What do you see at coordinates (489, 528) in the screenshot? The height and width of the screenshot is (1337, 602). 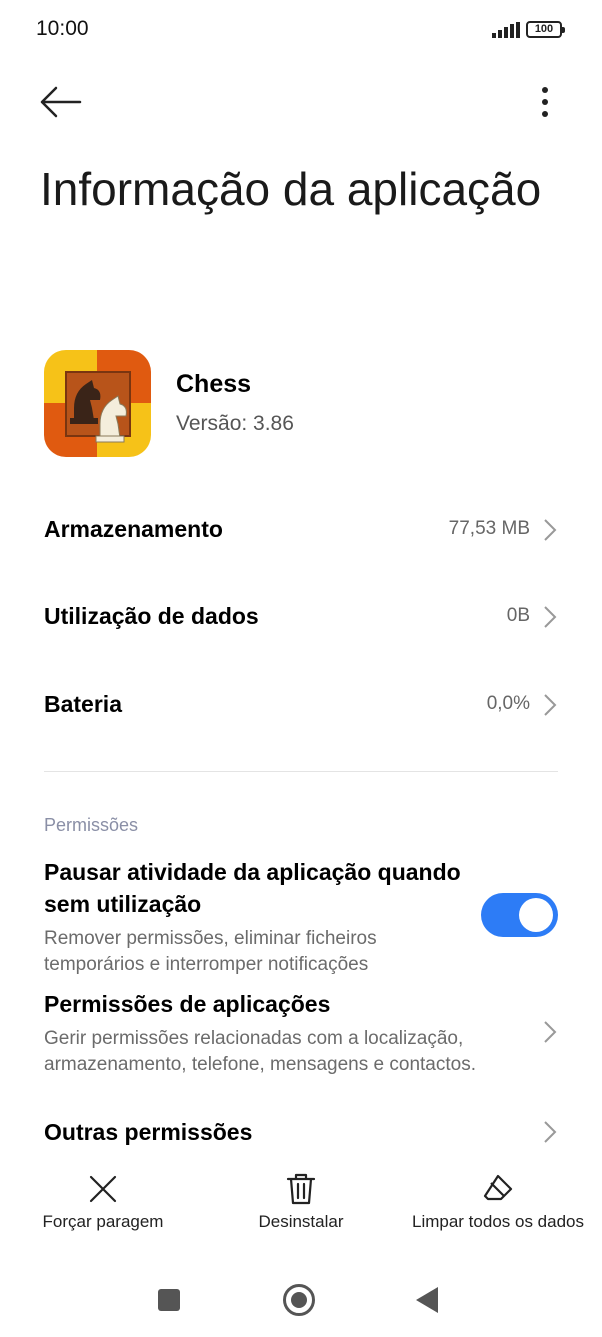 I see `storage-value: 77,53 MB` at bounding box center [489, 528].